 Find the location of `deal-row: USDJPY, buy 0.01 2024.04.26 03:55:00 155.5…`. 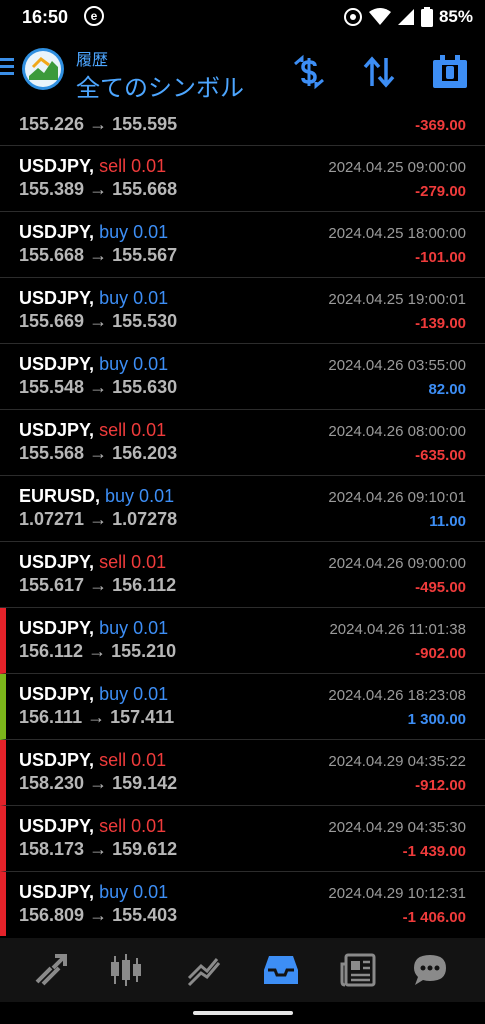

deal-row: USDJPY, buy 0.01 2024.04.26 03:55:00 155.5… is located at coordinates (242, 377).